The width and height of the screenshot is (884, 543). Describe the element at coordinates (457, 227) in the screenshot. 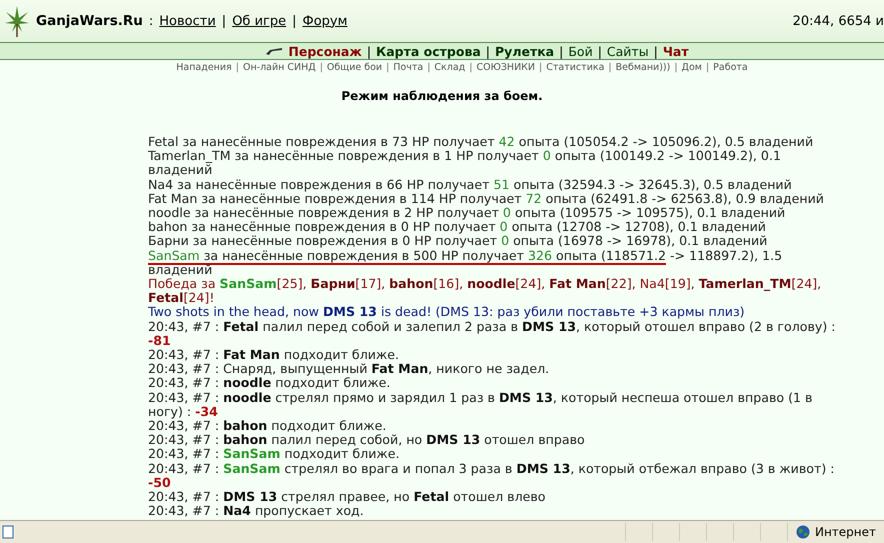

I see `log-line: bahon за нанесённые повреждения в 0 HP получает 0 опыта (12708 -> 12708), 0.1 владений` at that location.